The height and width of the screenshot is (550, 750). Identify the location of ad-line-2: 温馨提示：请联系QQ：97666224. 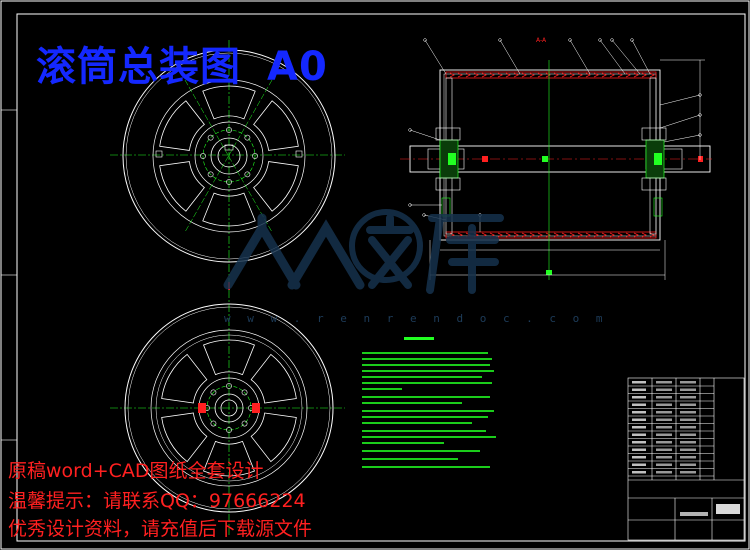
(157, 501).